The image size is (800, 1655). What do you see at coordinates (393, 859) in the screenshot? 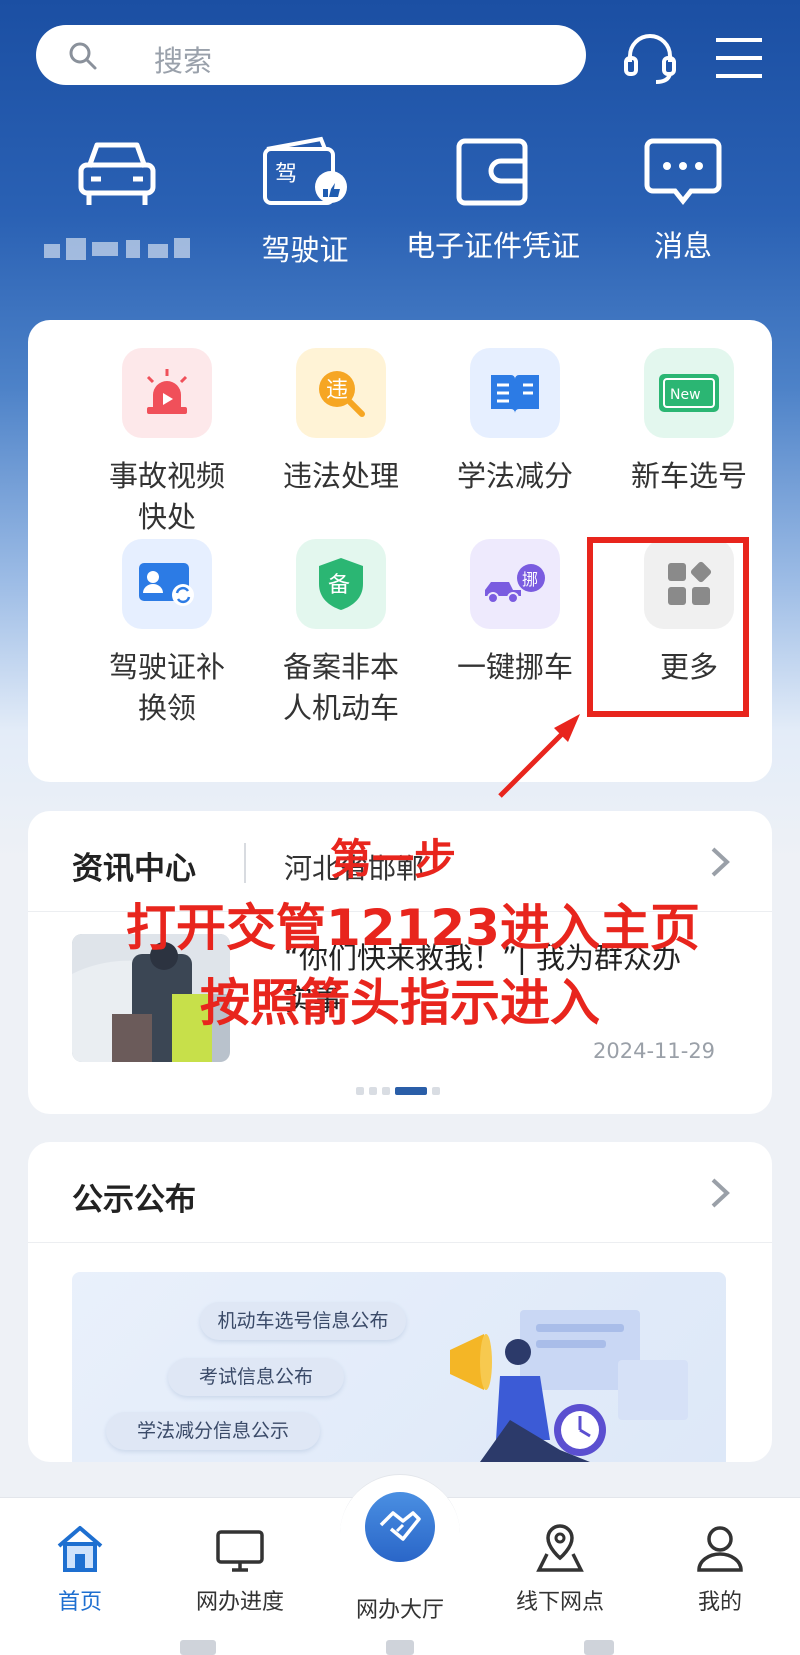
I see `annotation-step: 第一步` at bounding box center [393, 859].